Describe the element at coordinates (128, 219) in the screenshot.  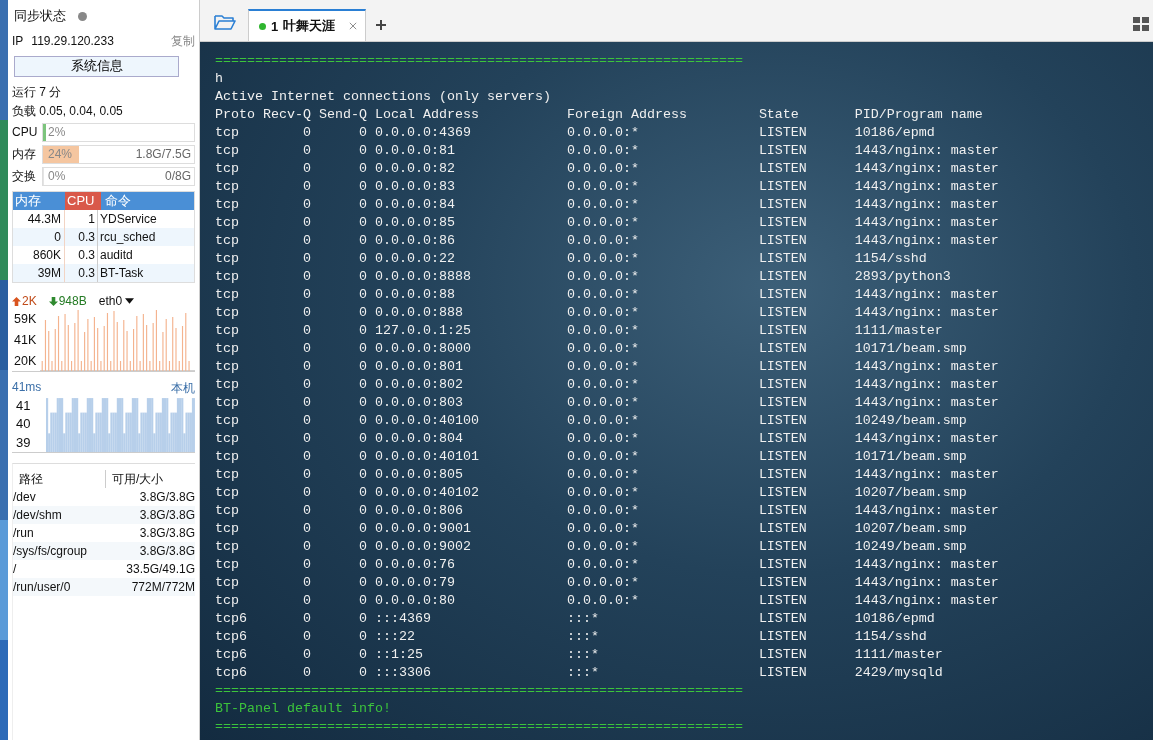
I see `table-cell-text: YDService` at that location.